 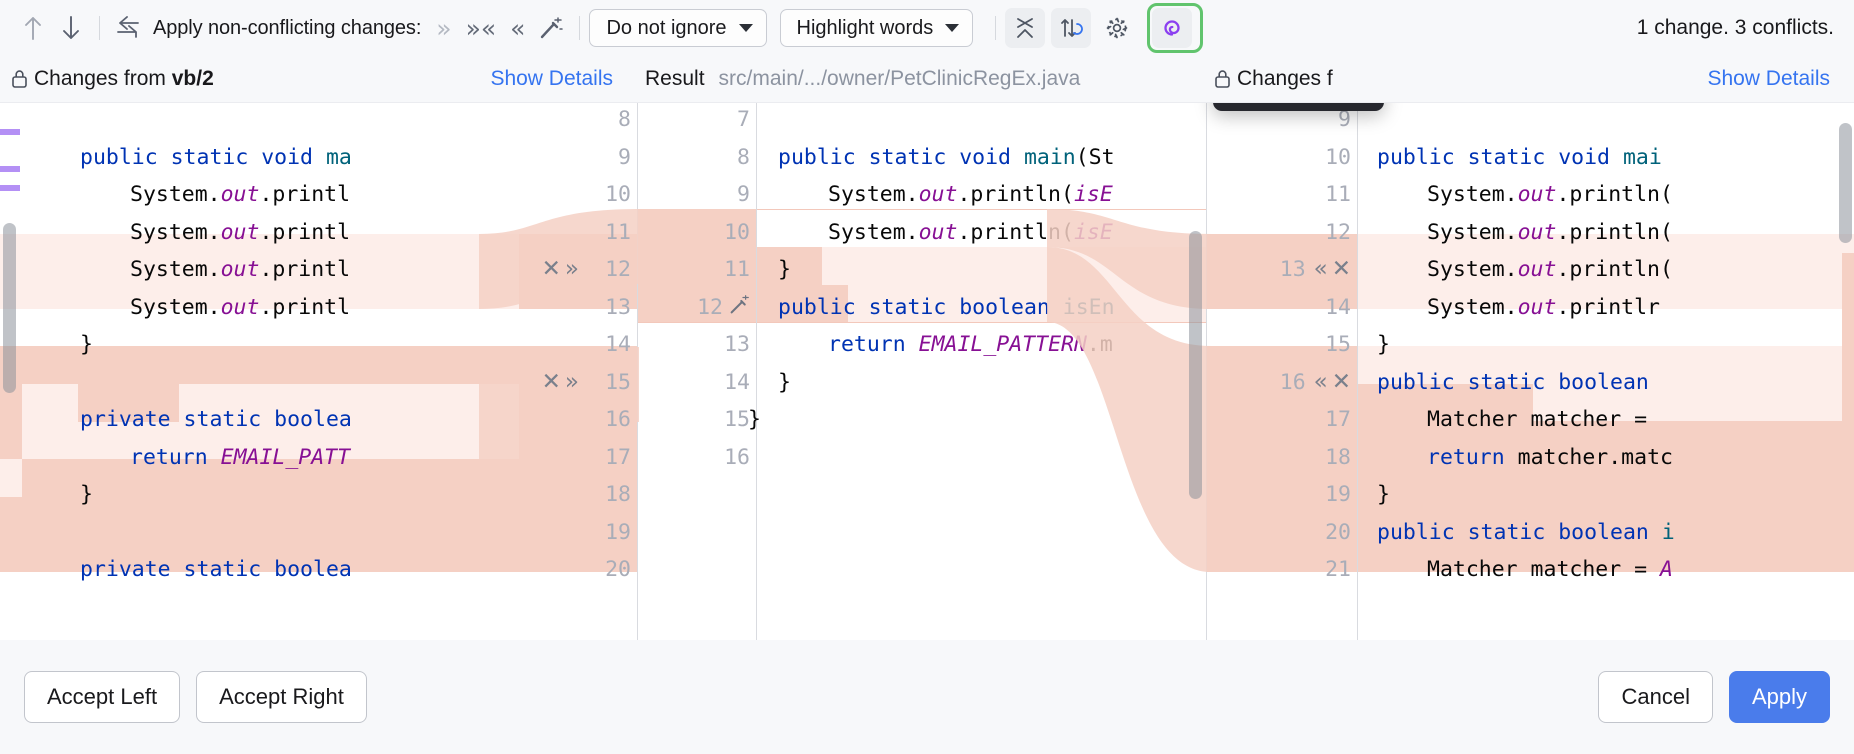 What do you see at coordinates (443, 28) in the screenshot?
I see `apply-non-conflicting-left-button: »` at bounding box center [443, 28].